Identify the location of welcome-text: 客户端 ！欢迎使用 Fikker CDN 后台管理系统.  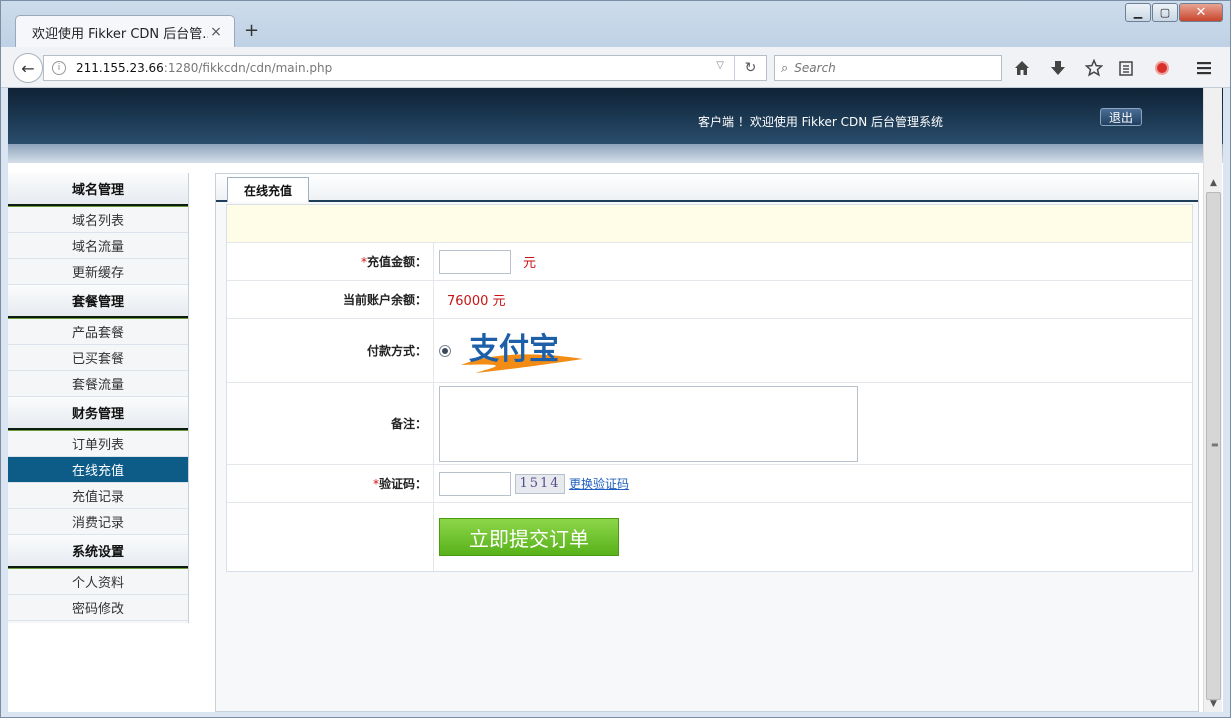
(821, 122).